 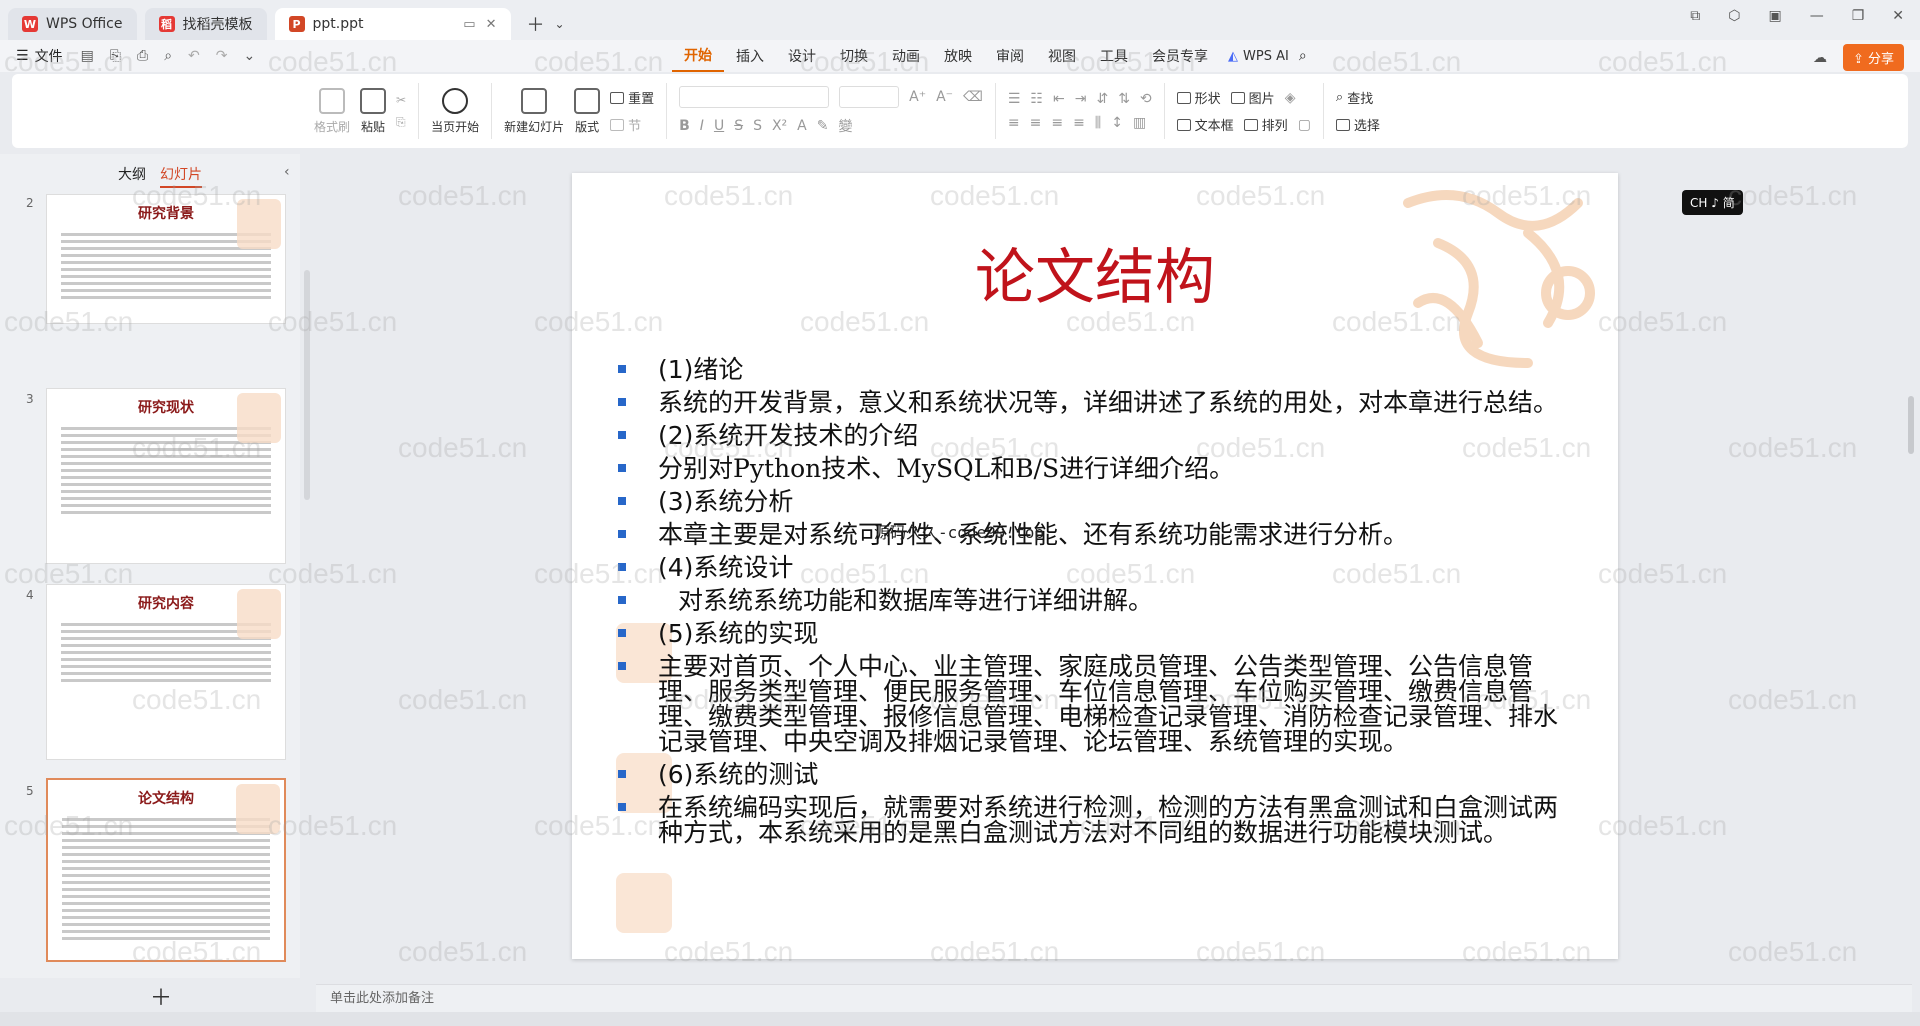 What do you see at coordinates (845, 126) in the screenshot?
I see `char-spacing-icon: 變` at bounding box center [845, 126].